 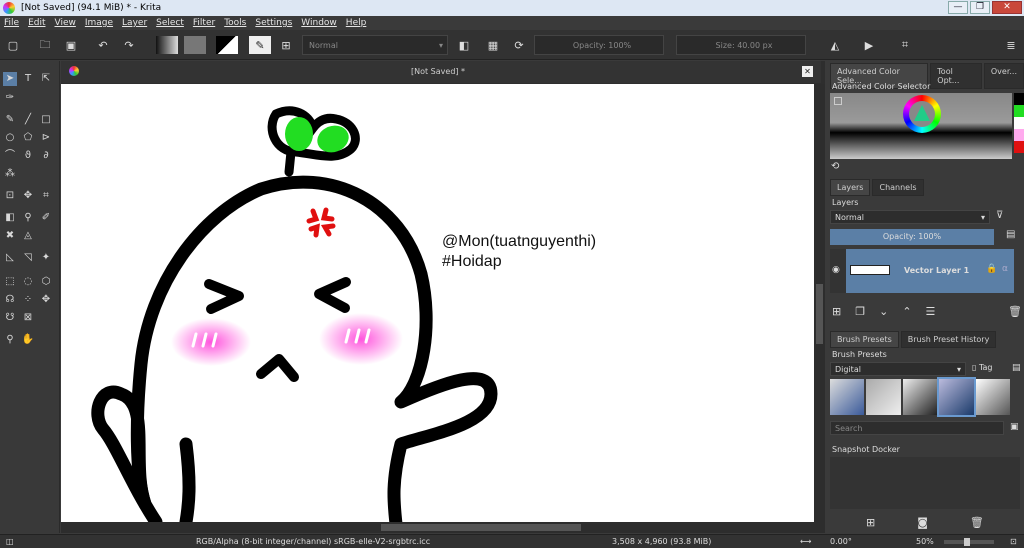 I want to click on multibrush-tool-icon: ⁂, so click(x=10, y=174).